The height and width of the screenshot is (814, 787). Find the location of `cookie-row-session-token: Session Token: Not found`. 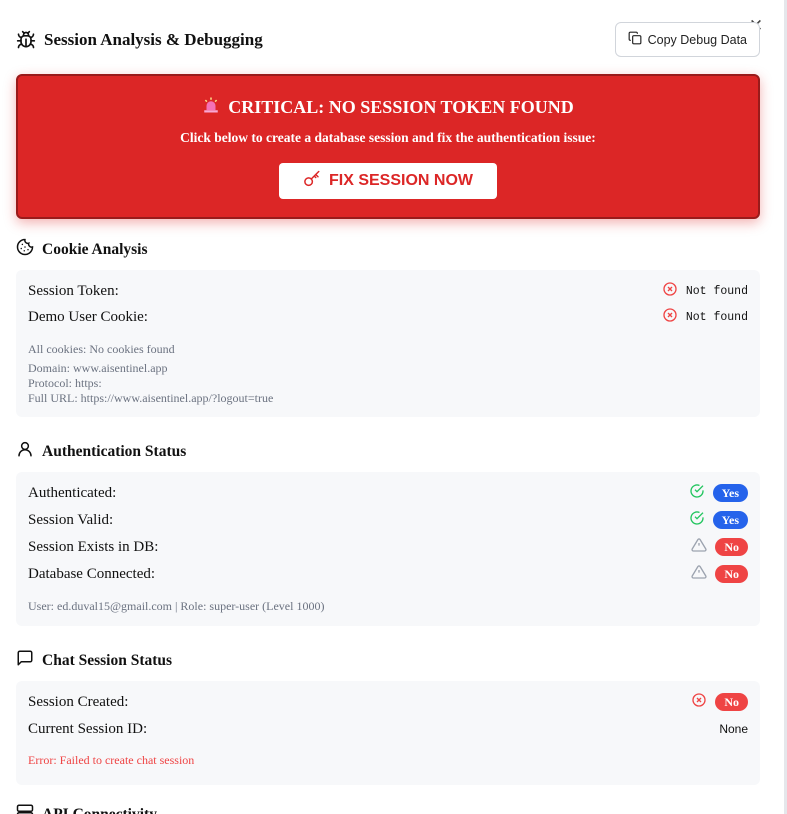

cookie-row-session-token: Session Token: Not found is located at coordinates (388, 291).